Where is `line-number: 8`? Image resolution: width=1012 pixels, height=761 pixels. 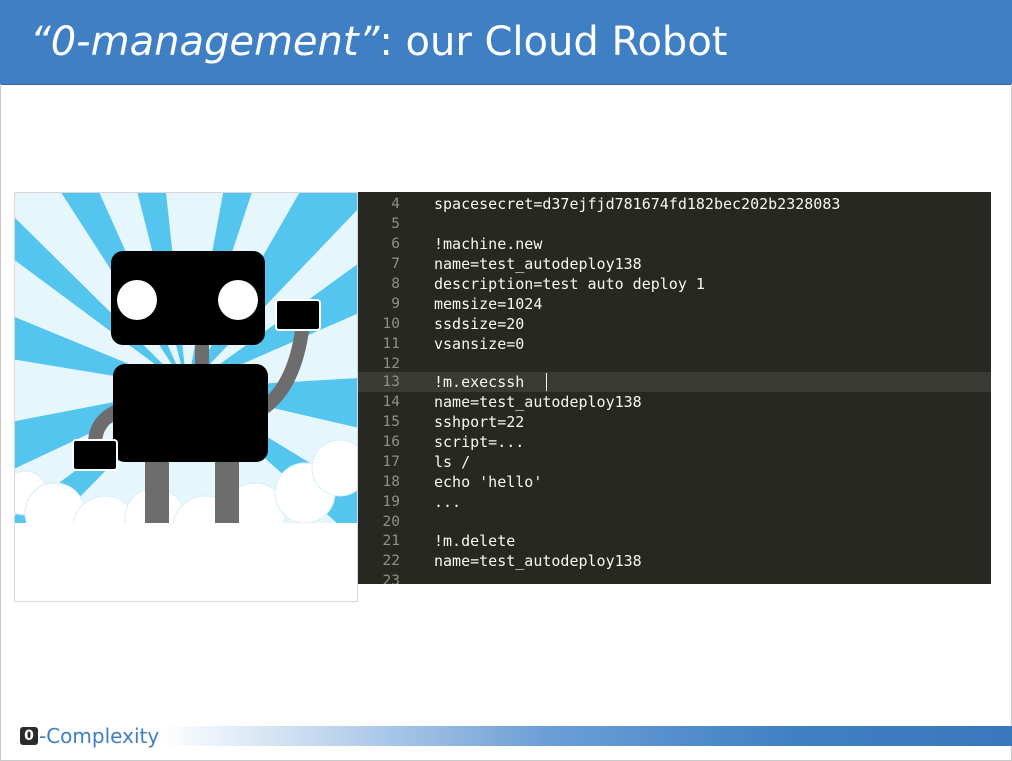
line-number: 8 is located at coordinates (395, 284).